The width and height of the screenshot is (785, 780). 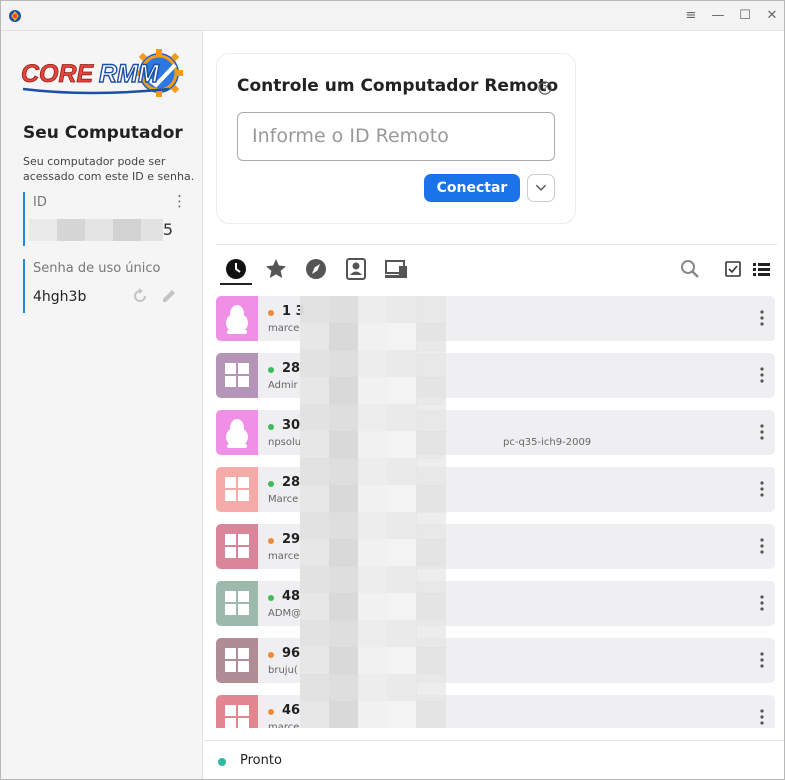 I want to click on password-label: Senha de uso único, so click(x=97, y=268).